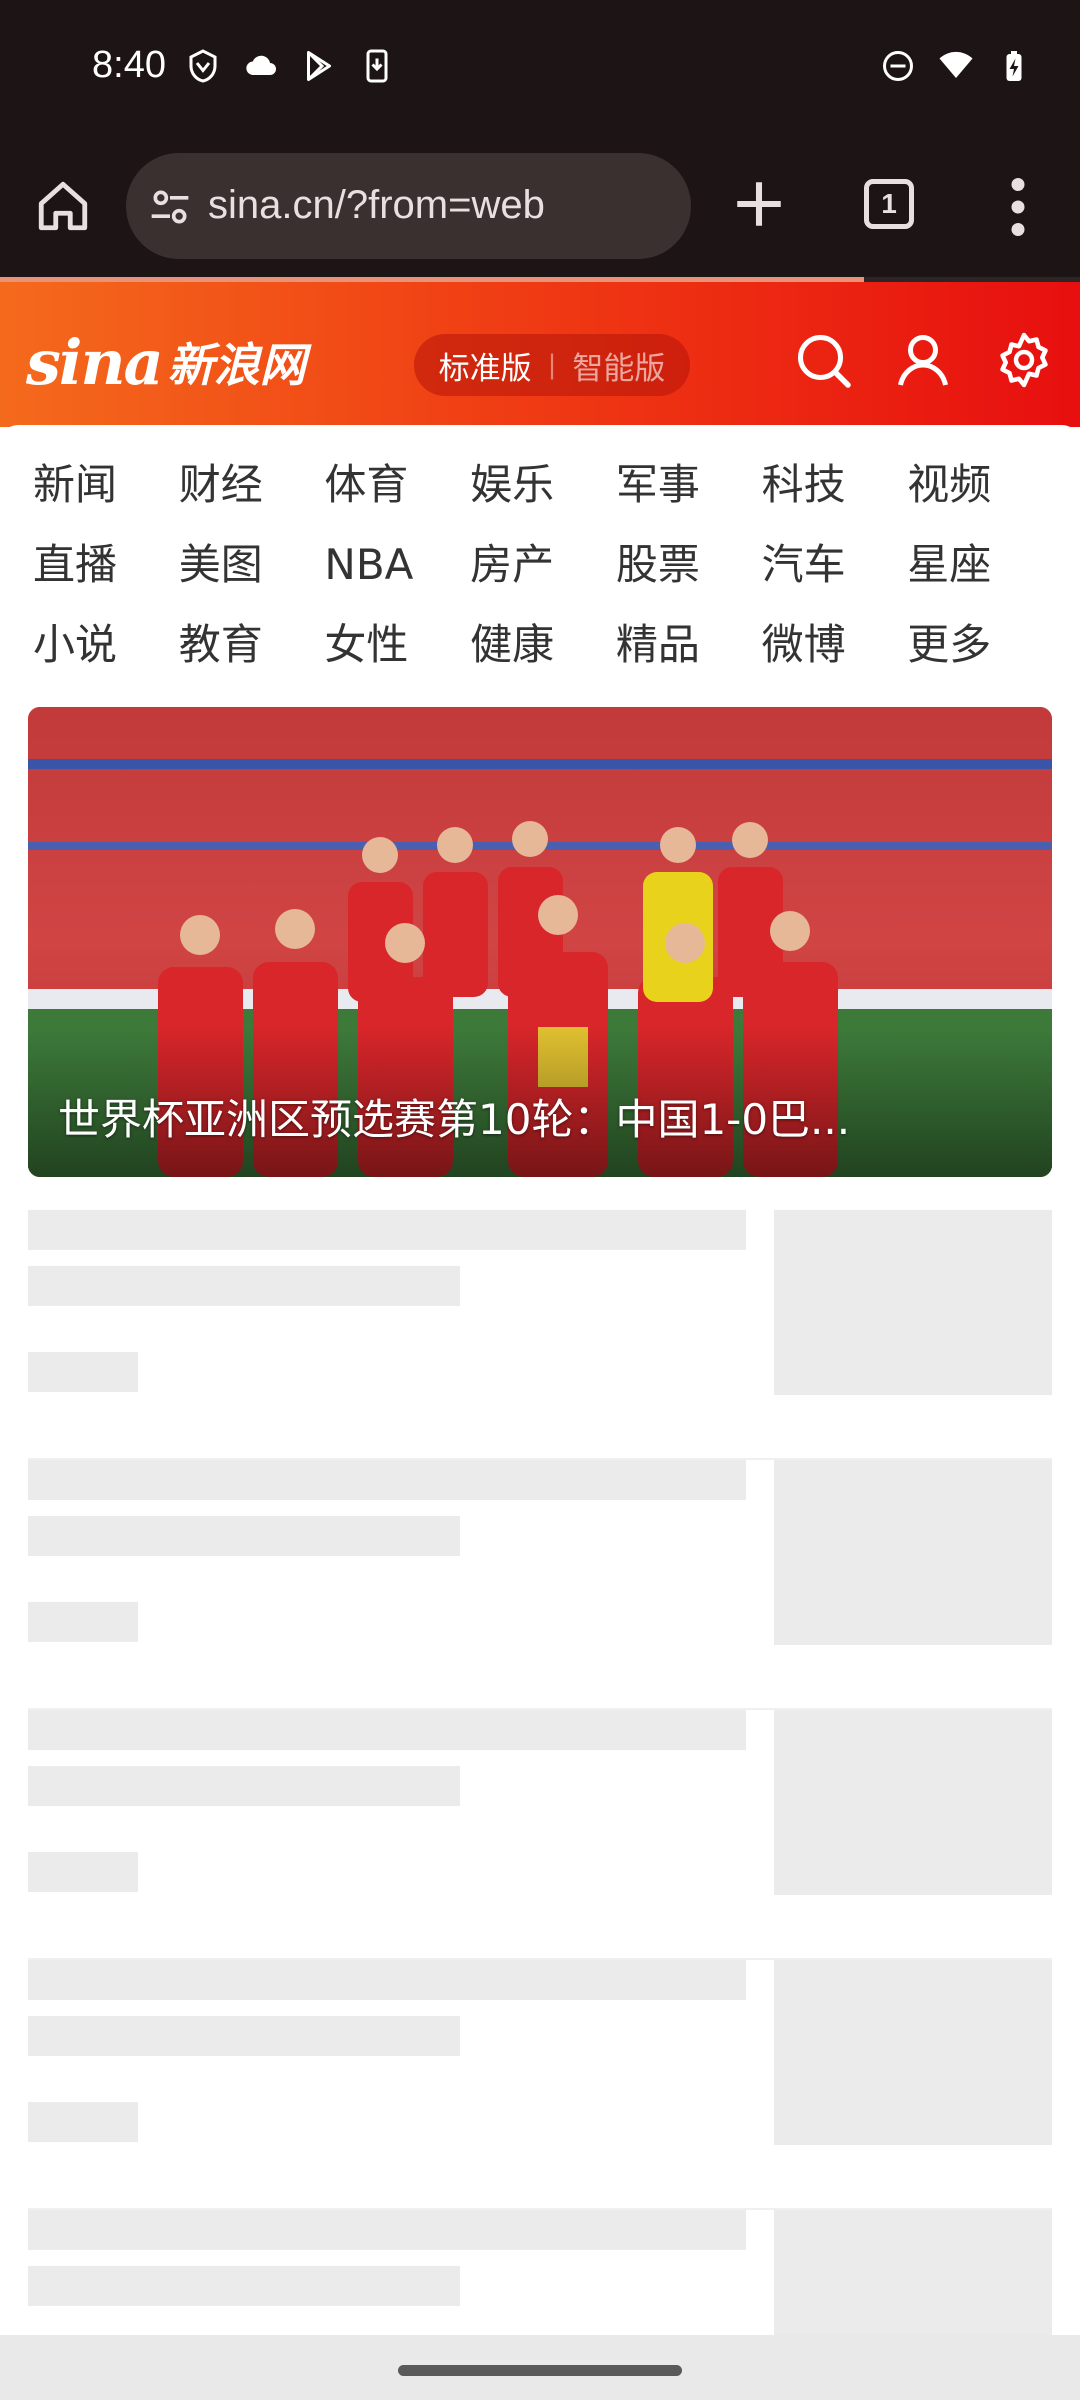  I want to click on vpn-shield-icon, so click(203, 66).